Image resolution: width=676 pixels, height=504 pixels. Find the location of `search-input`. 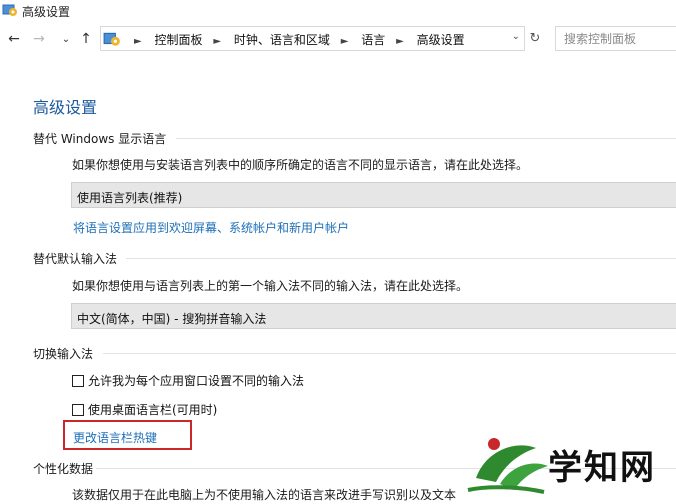

search-input is located at coordinates (616, 38).